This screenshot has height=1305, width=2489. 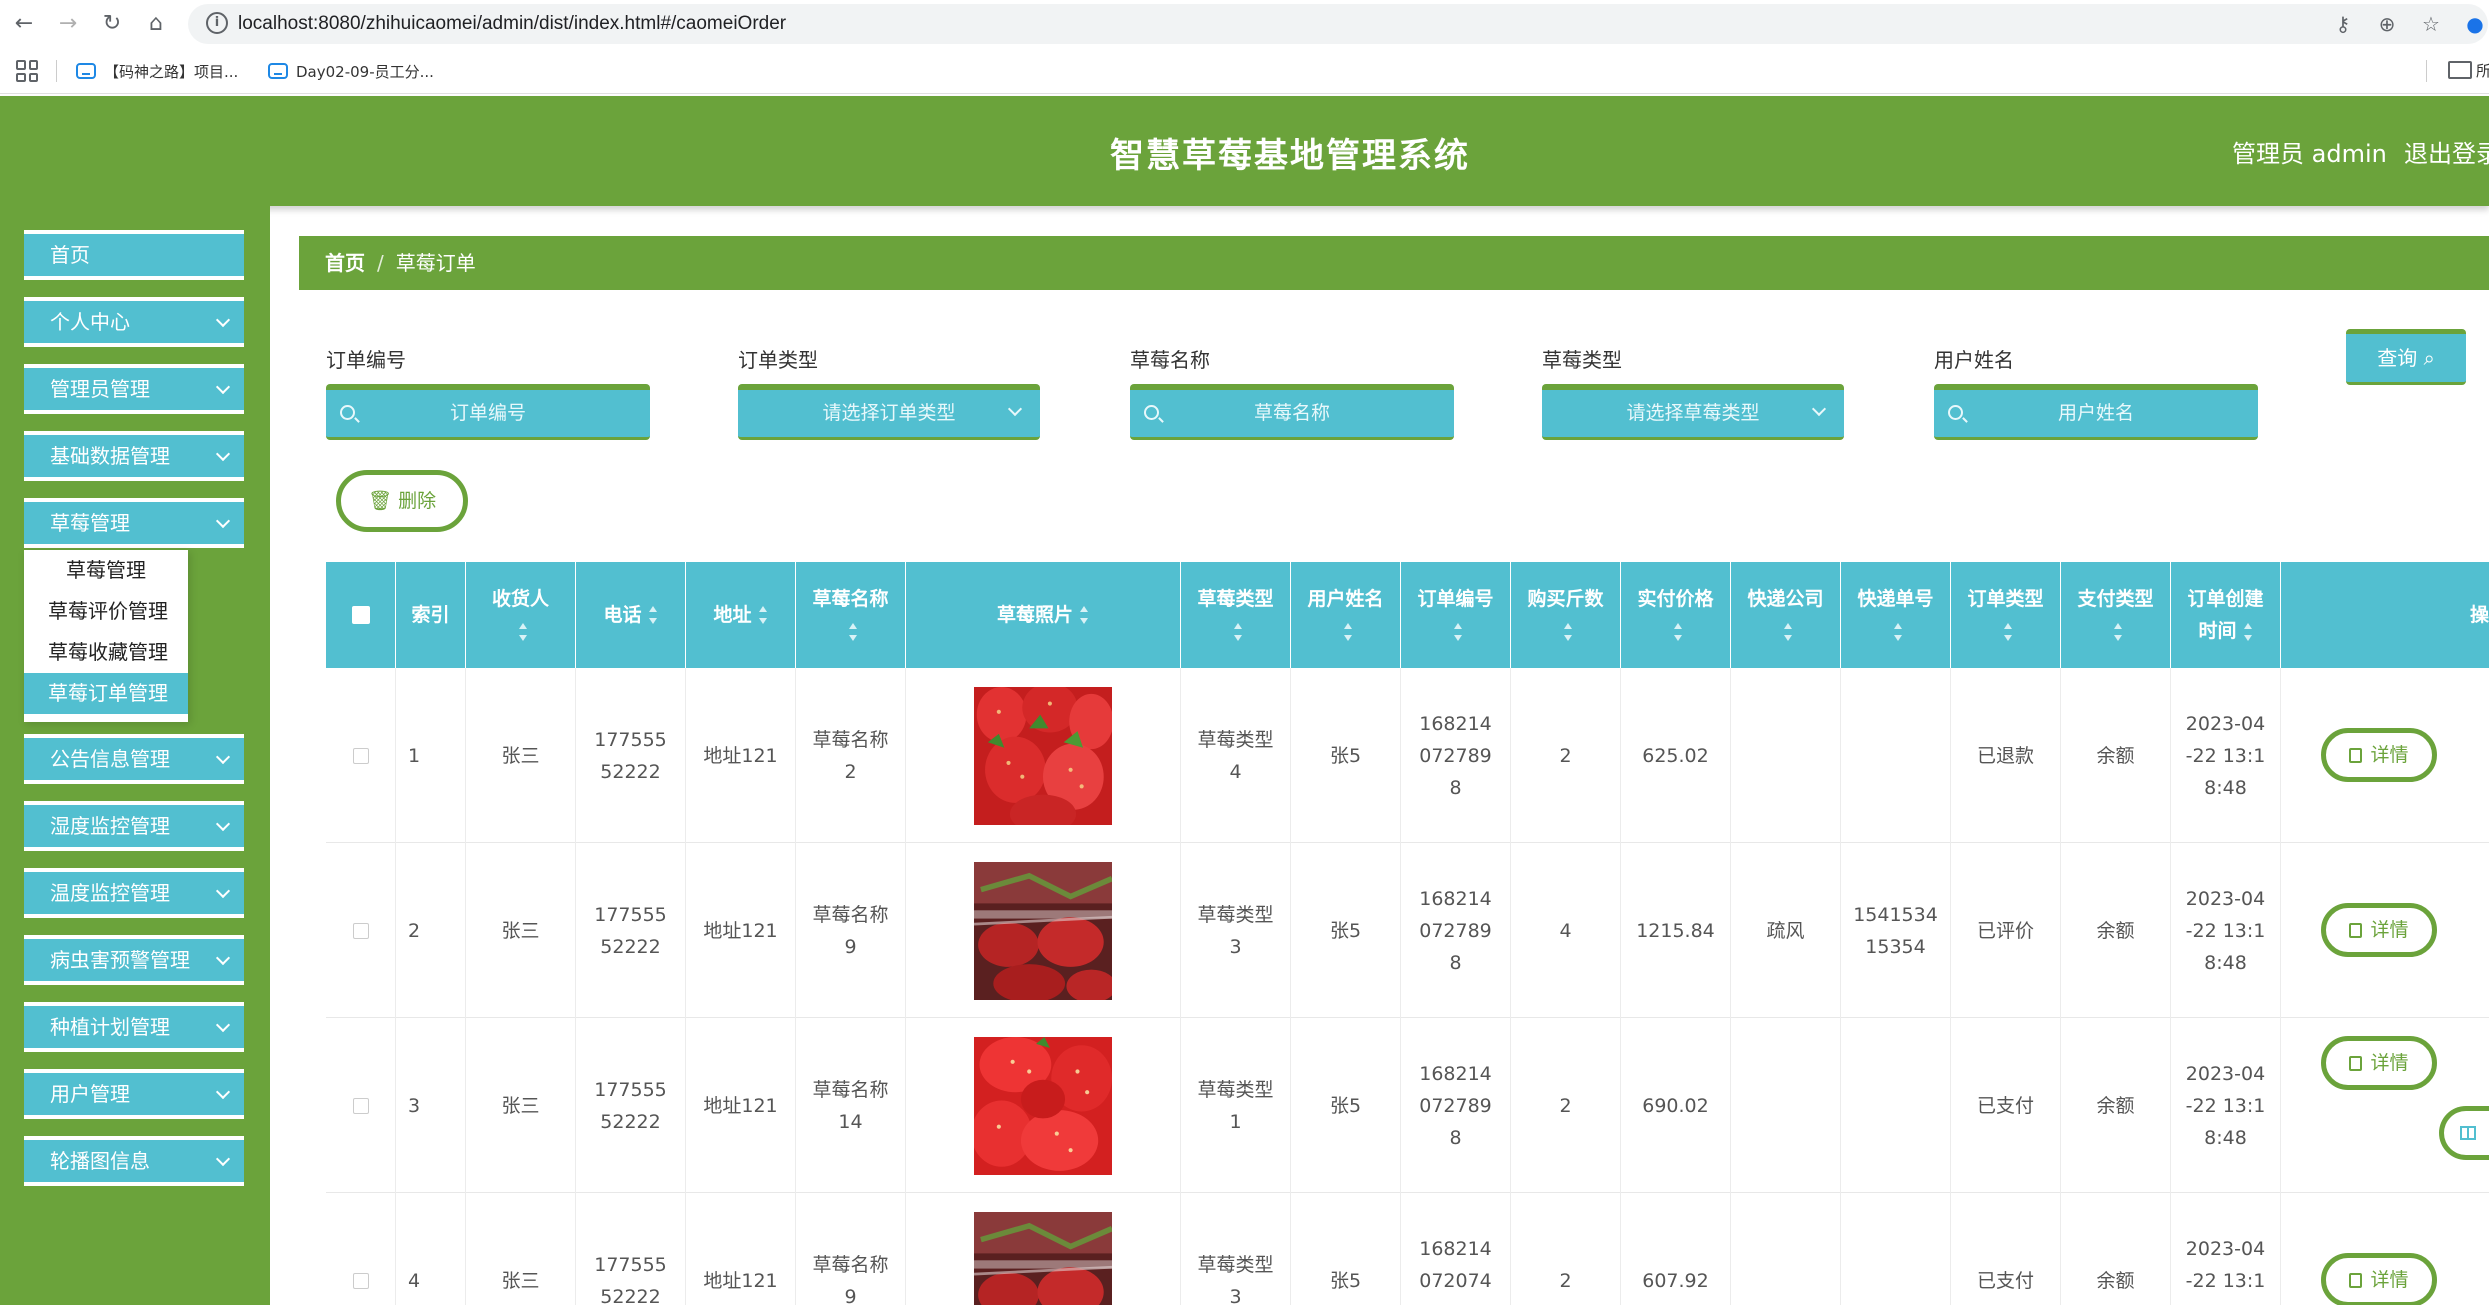 What do you see at coordinates (134, 759) in the screenshot?
I see `sidebar-item-announcements: 公告信息管理` at bounding box center [134, 759].